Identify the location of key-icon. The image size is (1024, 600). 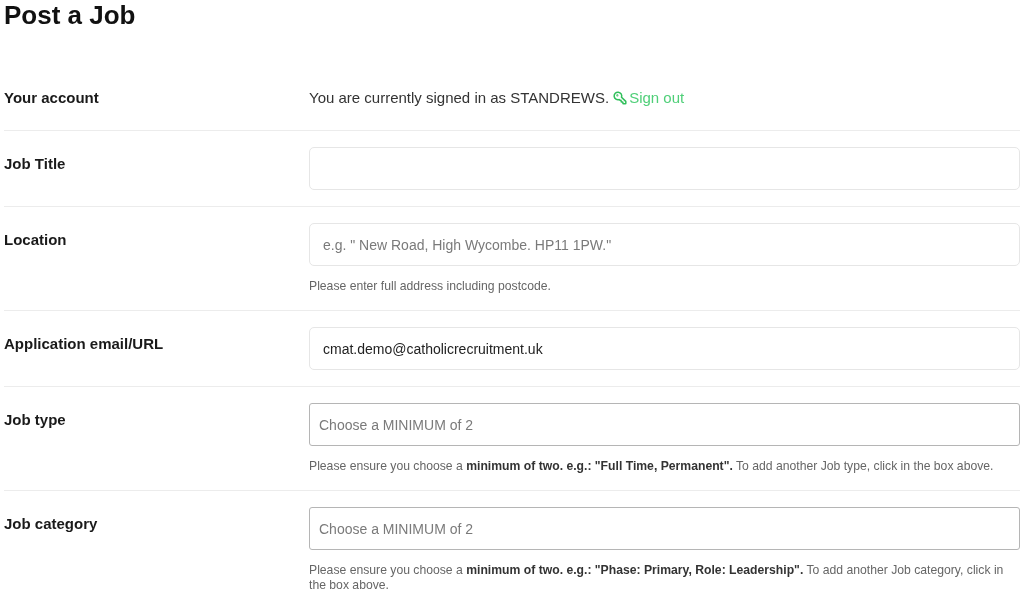
(620, 98).